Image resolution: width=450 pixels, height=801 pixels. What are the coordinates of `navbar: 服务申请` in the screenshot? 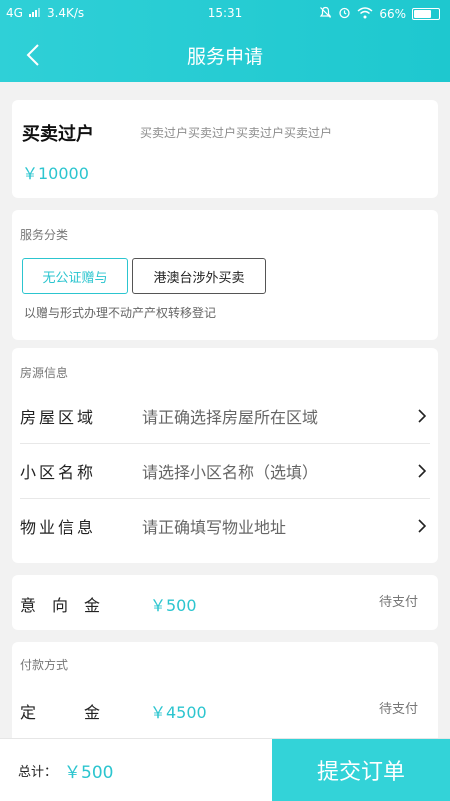 It's located at (225, 55).